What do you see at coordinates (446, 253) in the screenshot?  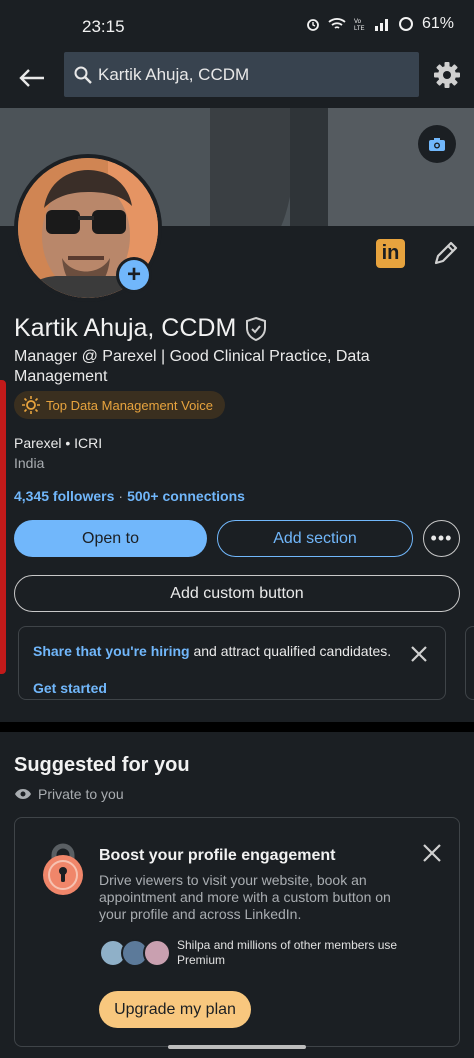 I see `edit-pencil-icon` at bounding box center [446, 253].